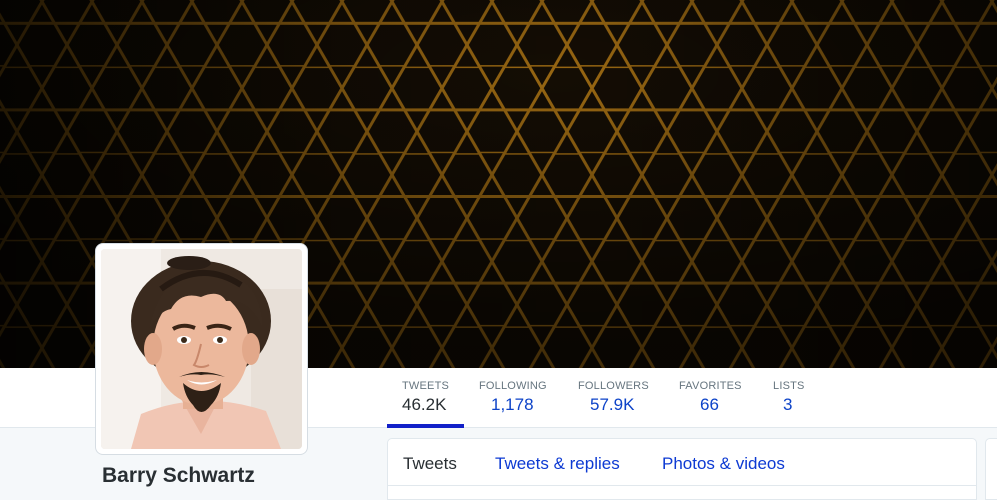 This screenshot has height=500, width=997. I want to click on stat-favorites-label: FAVORITES, so click(710, 386).